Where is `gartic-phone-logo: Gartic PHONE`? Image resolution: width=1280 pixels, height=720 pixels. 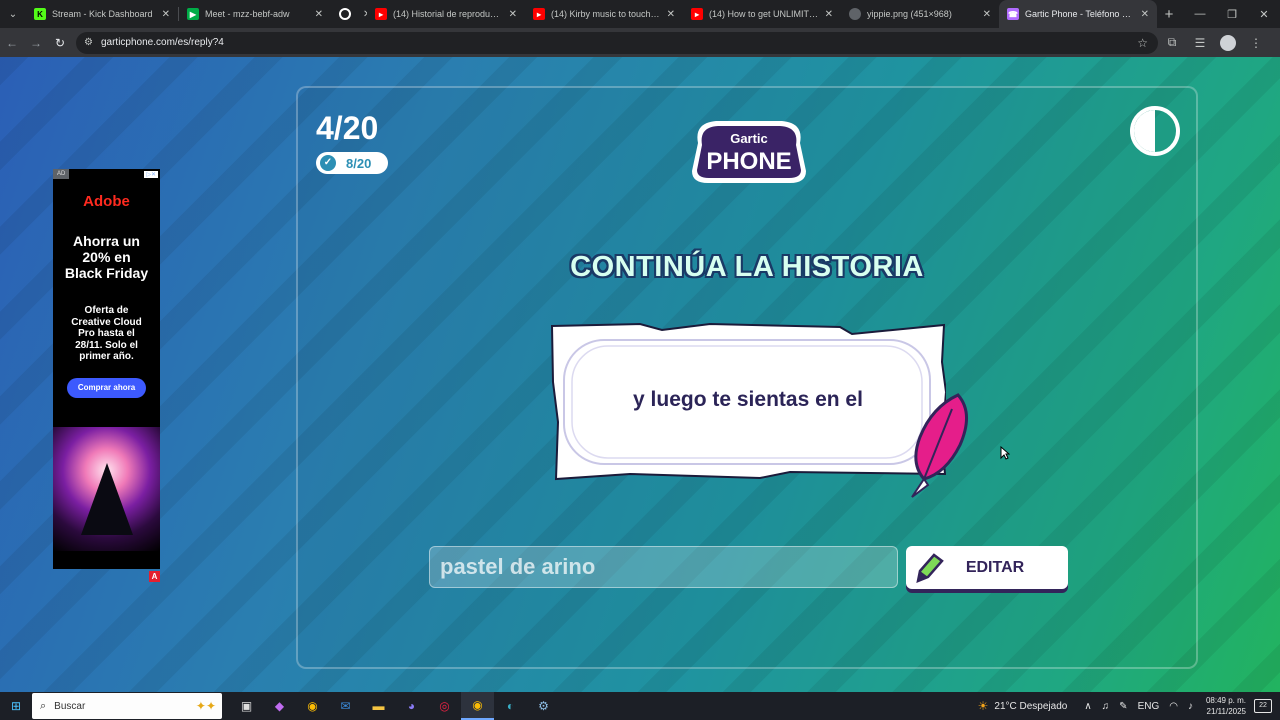
gartic-phone-logo: Gartic PHONE is located at coordinates (749, 152).